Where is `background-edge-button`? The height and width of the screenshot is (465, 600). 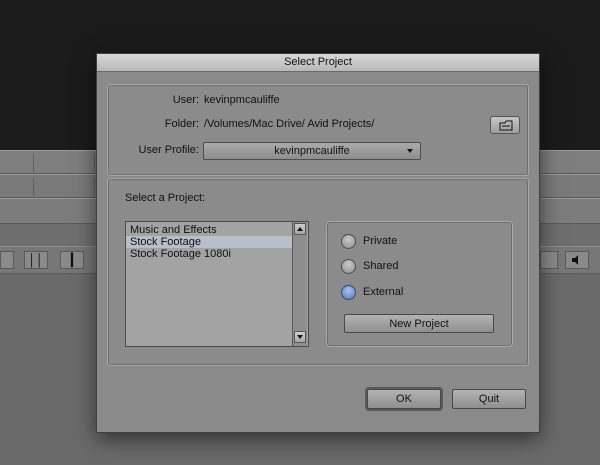
background-edge-button is located at coordinates (7, 260).